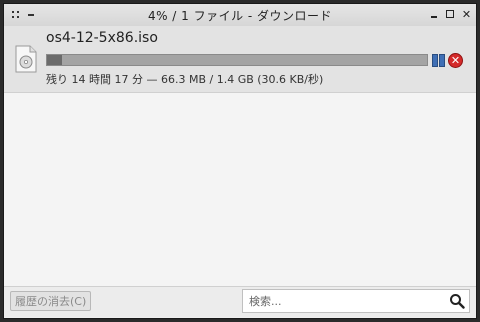  What do you see at coordinates (435, 60) in the screenshot?
I see `pause-icon-bar-left` at bounding box center [435, 60].